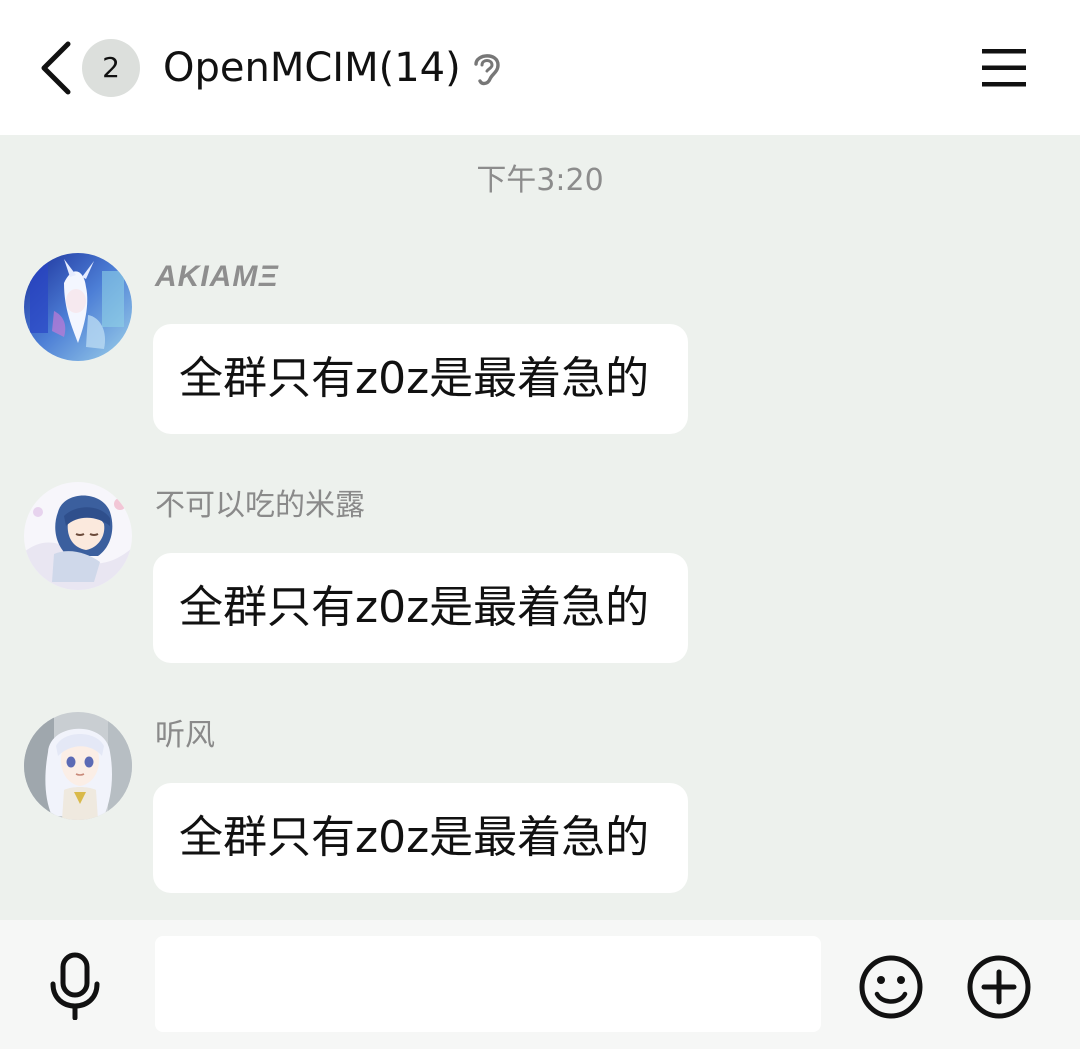 This screenshot has height=1049, width=1080. I want to click on chat-title: OpenMCIM(14), so click(312, 68).